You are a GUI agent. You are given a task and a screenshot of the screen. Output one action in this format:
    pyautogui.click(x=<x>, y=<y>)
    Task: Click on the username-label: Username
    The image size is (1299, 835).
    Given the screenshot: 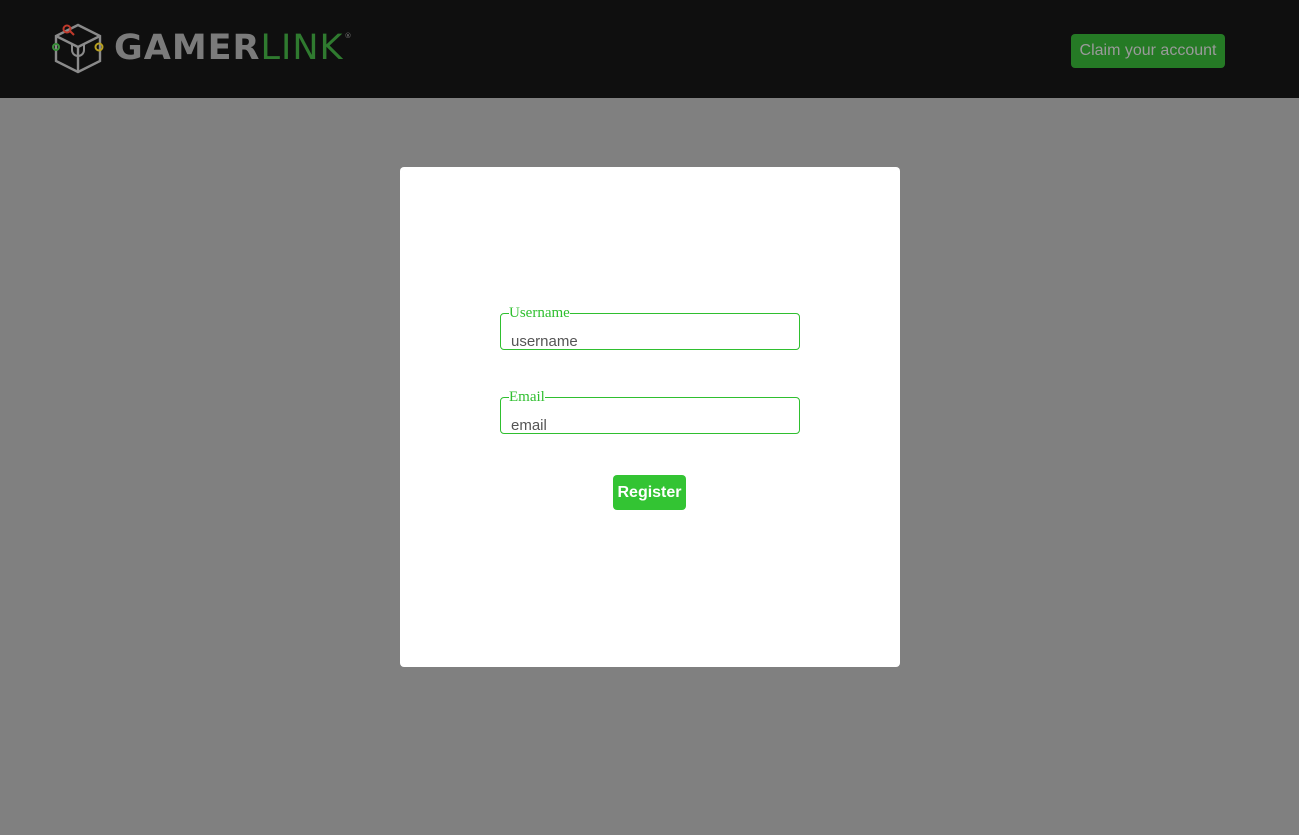 What is the action you would take?
    pyautogui.click(x=539, y=313)
    